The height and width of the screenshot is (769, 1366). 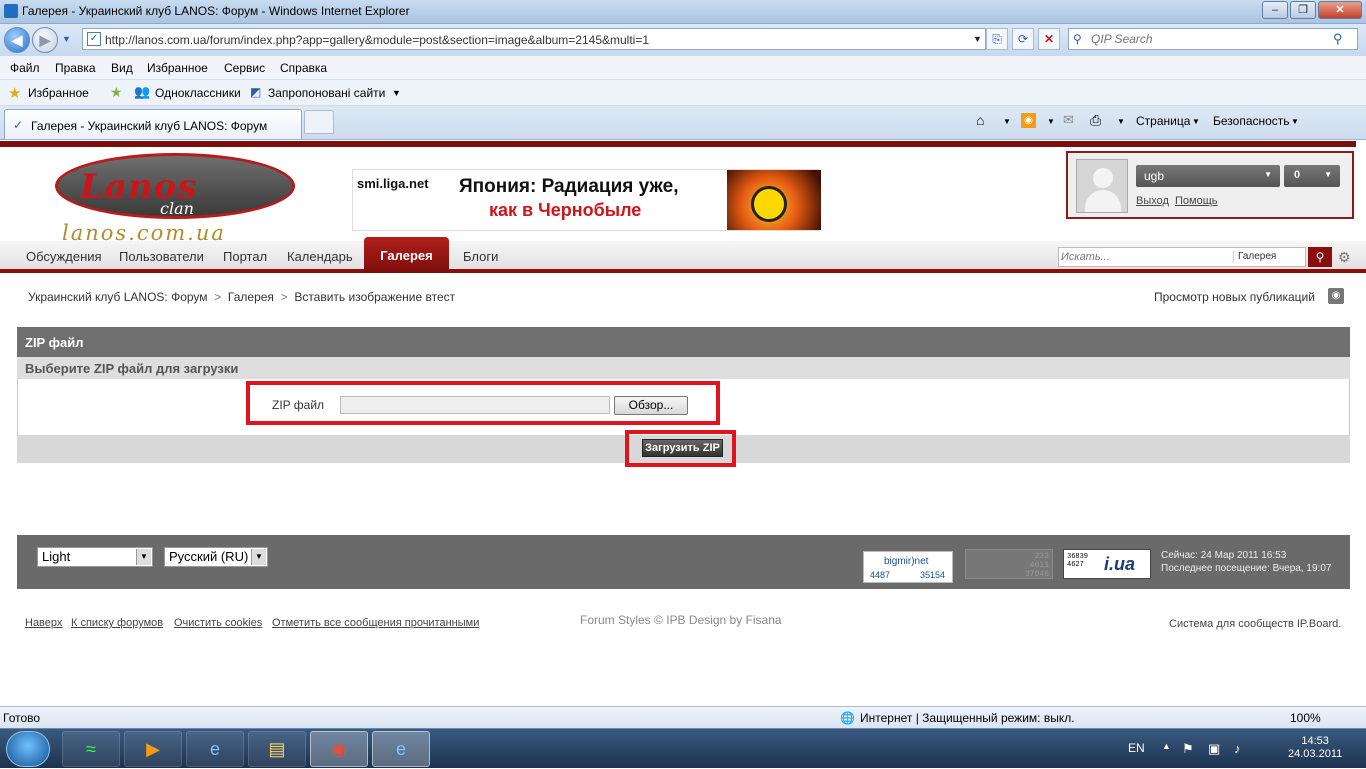 I want to click on site-search-input, so click(x=1146, y=257).